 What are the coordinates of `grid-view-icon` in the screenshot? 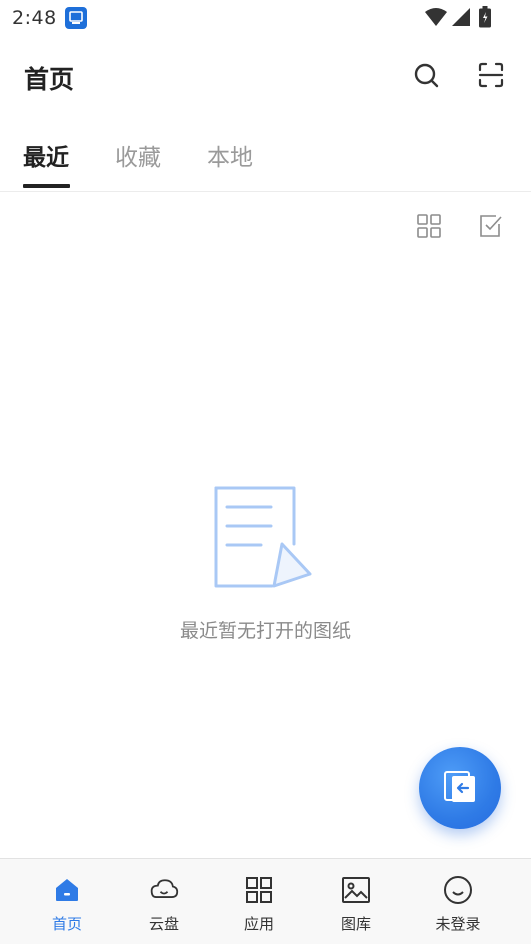 It's located at (429, 228).